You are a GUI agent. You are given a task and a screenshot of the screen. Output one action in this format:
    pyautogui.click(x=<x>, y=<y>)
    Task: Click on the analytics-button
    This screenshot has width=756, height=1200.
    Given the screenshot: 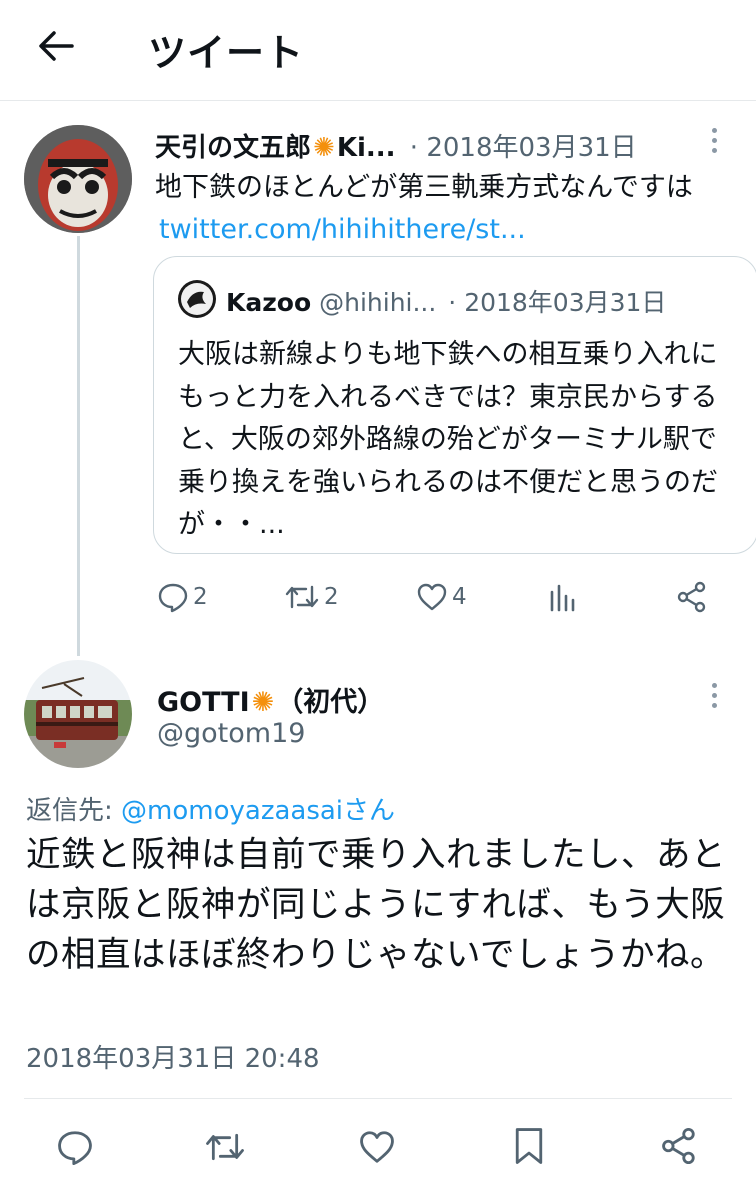 What is the action you would take?
    pyautogui.click(x=562, y=599)
    